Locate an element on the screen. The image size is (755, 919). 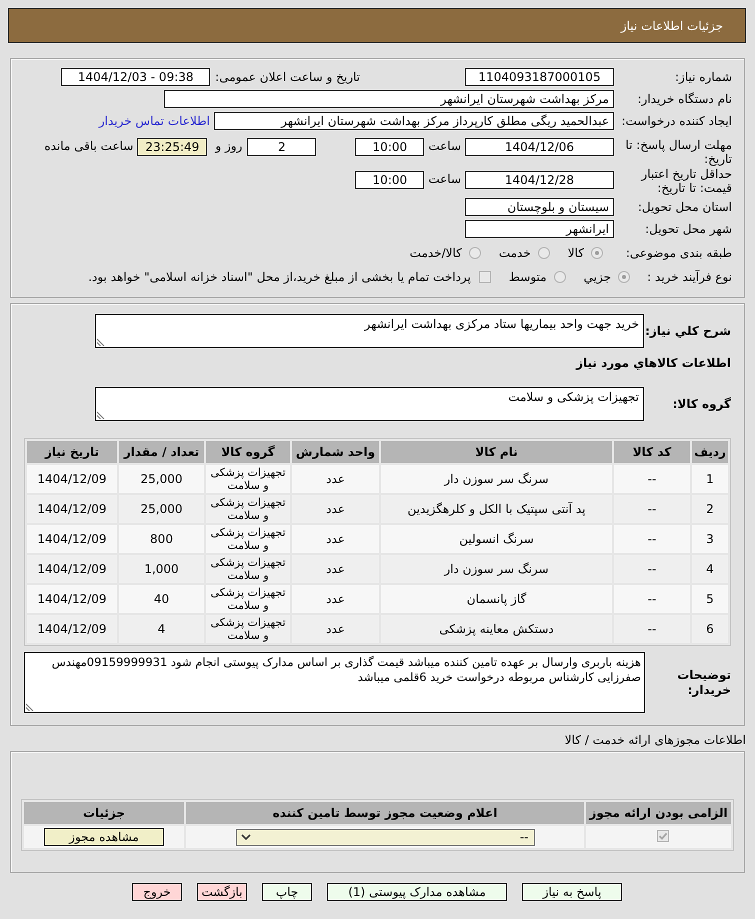
radio-label: کالا/خدمت is located at coordinates (436, 253).